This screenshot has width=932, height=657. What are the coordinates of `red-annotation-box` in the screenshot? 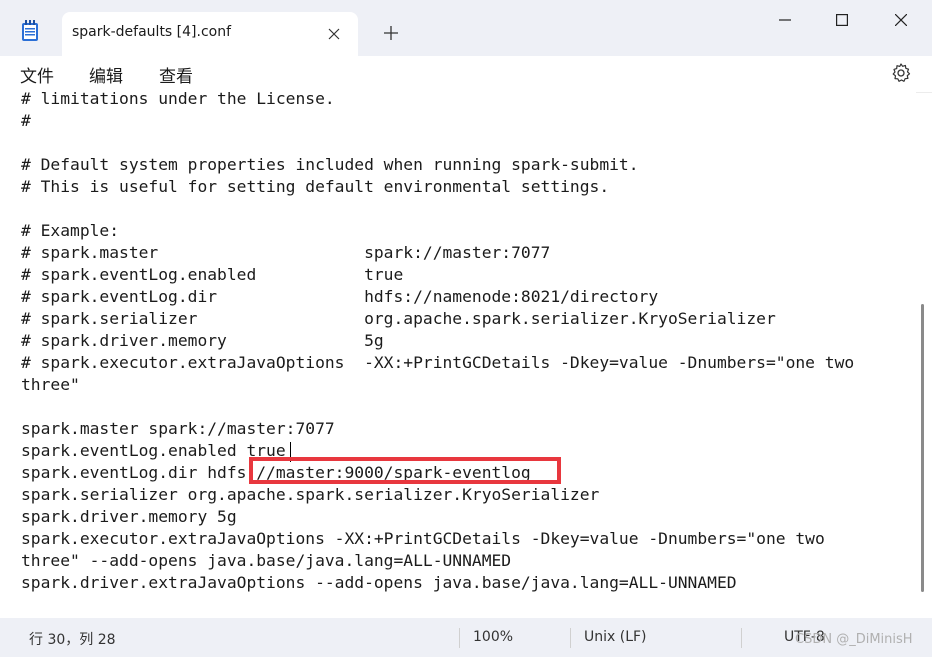 It's located at (405, 470).